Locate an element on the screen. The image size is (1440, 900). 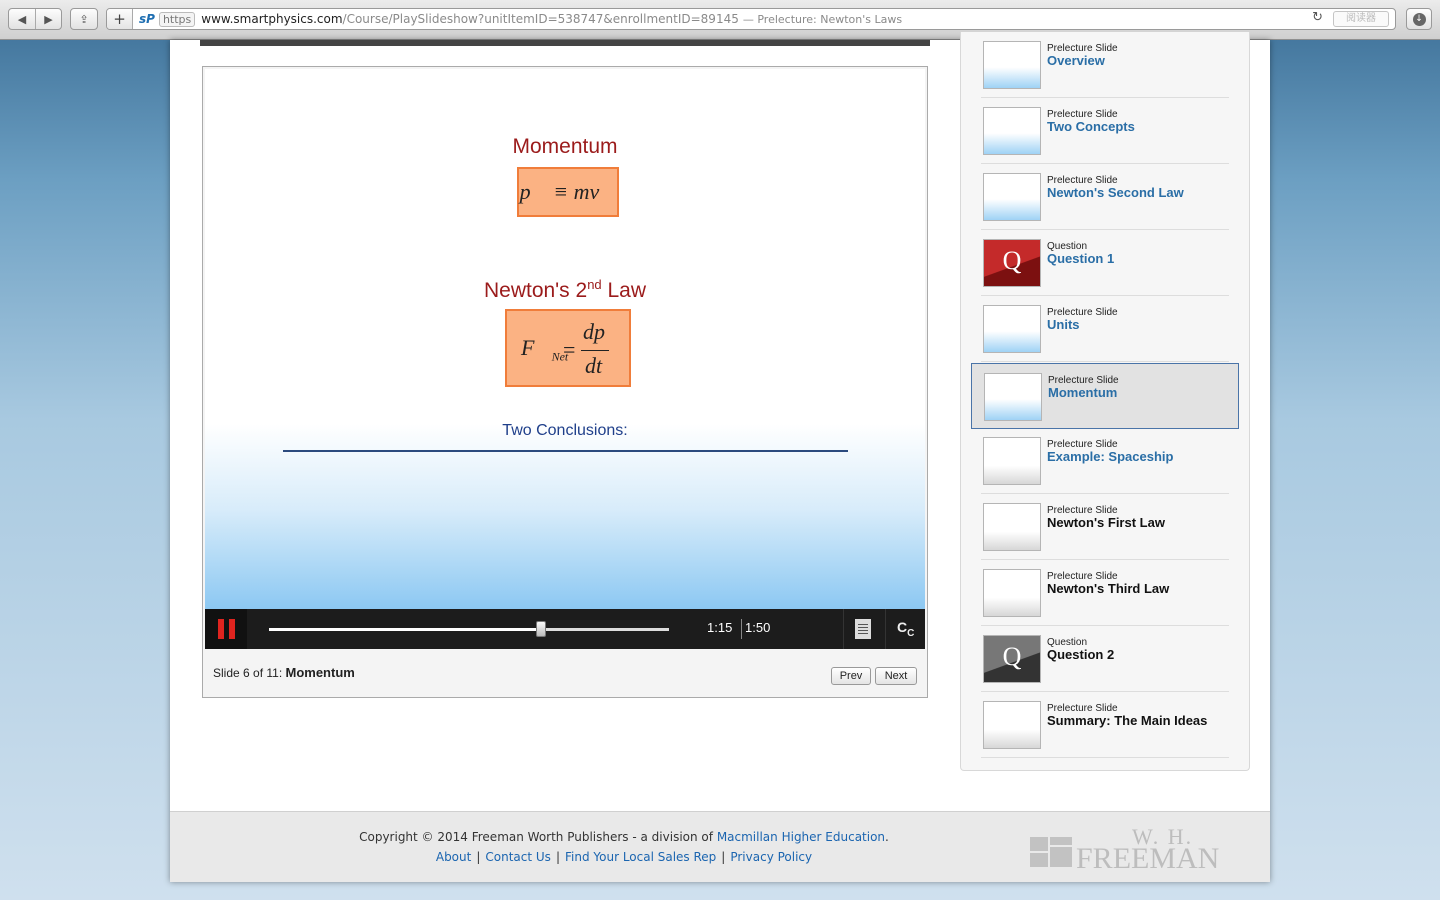
sidebar-slide-item: Prelecture Slide Newton's First Law is located at coordinates (1105, 527).